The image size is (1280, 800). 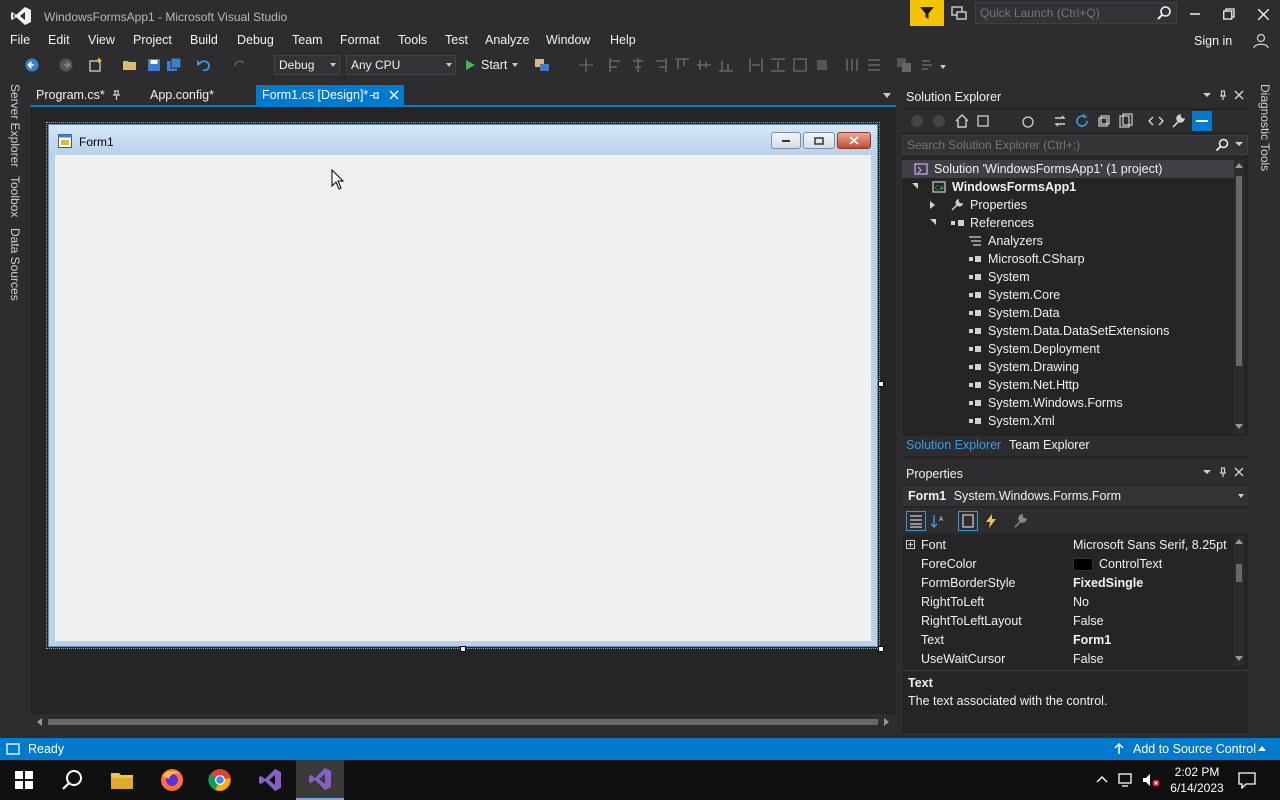 I want to click on tree-item-references: References, so click(x=1090, y=223).